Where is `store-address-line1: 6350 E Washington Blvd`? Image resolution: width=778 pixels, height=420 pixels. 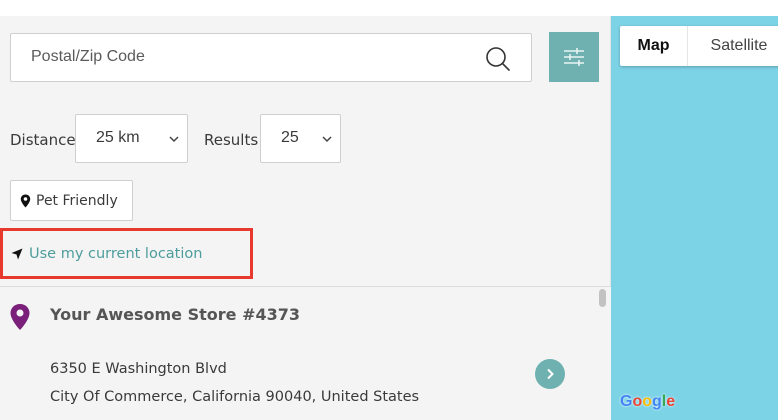 store-address-line1: 6350 E Washington Blvd is located at coordinates (138, 369).